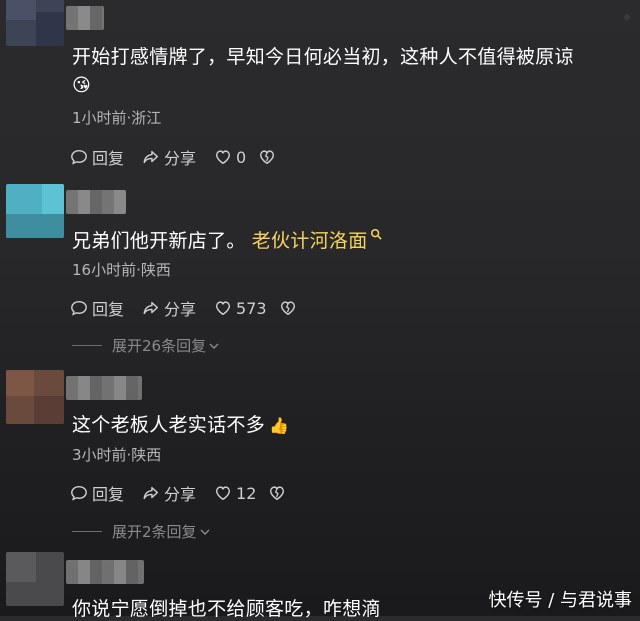 The width and height of the screenshot is (640, 621). Describe the element at coordinates (226, 609) in the screenshot. I see `comment-text: 你说宁愿倒掉也不给顾客吃，咋想滴` at that location.